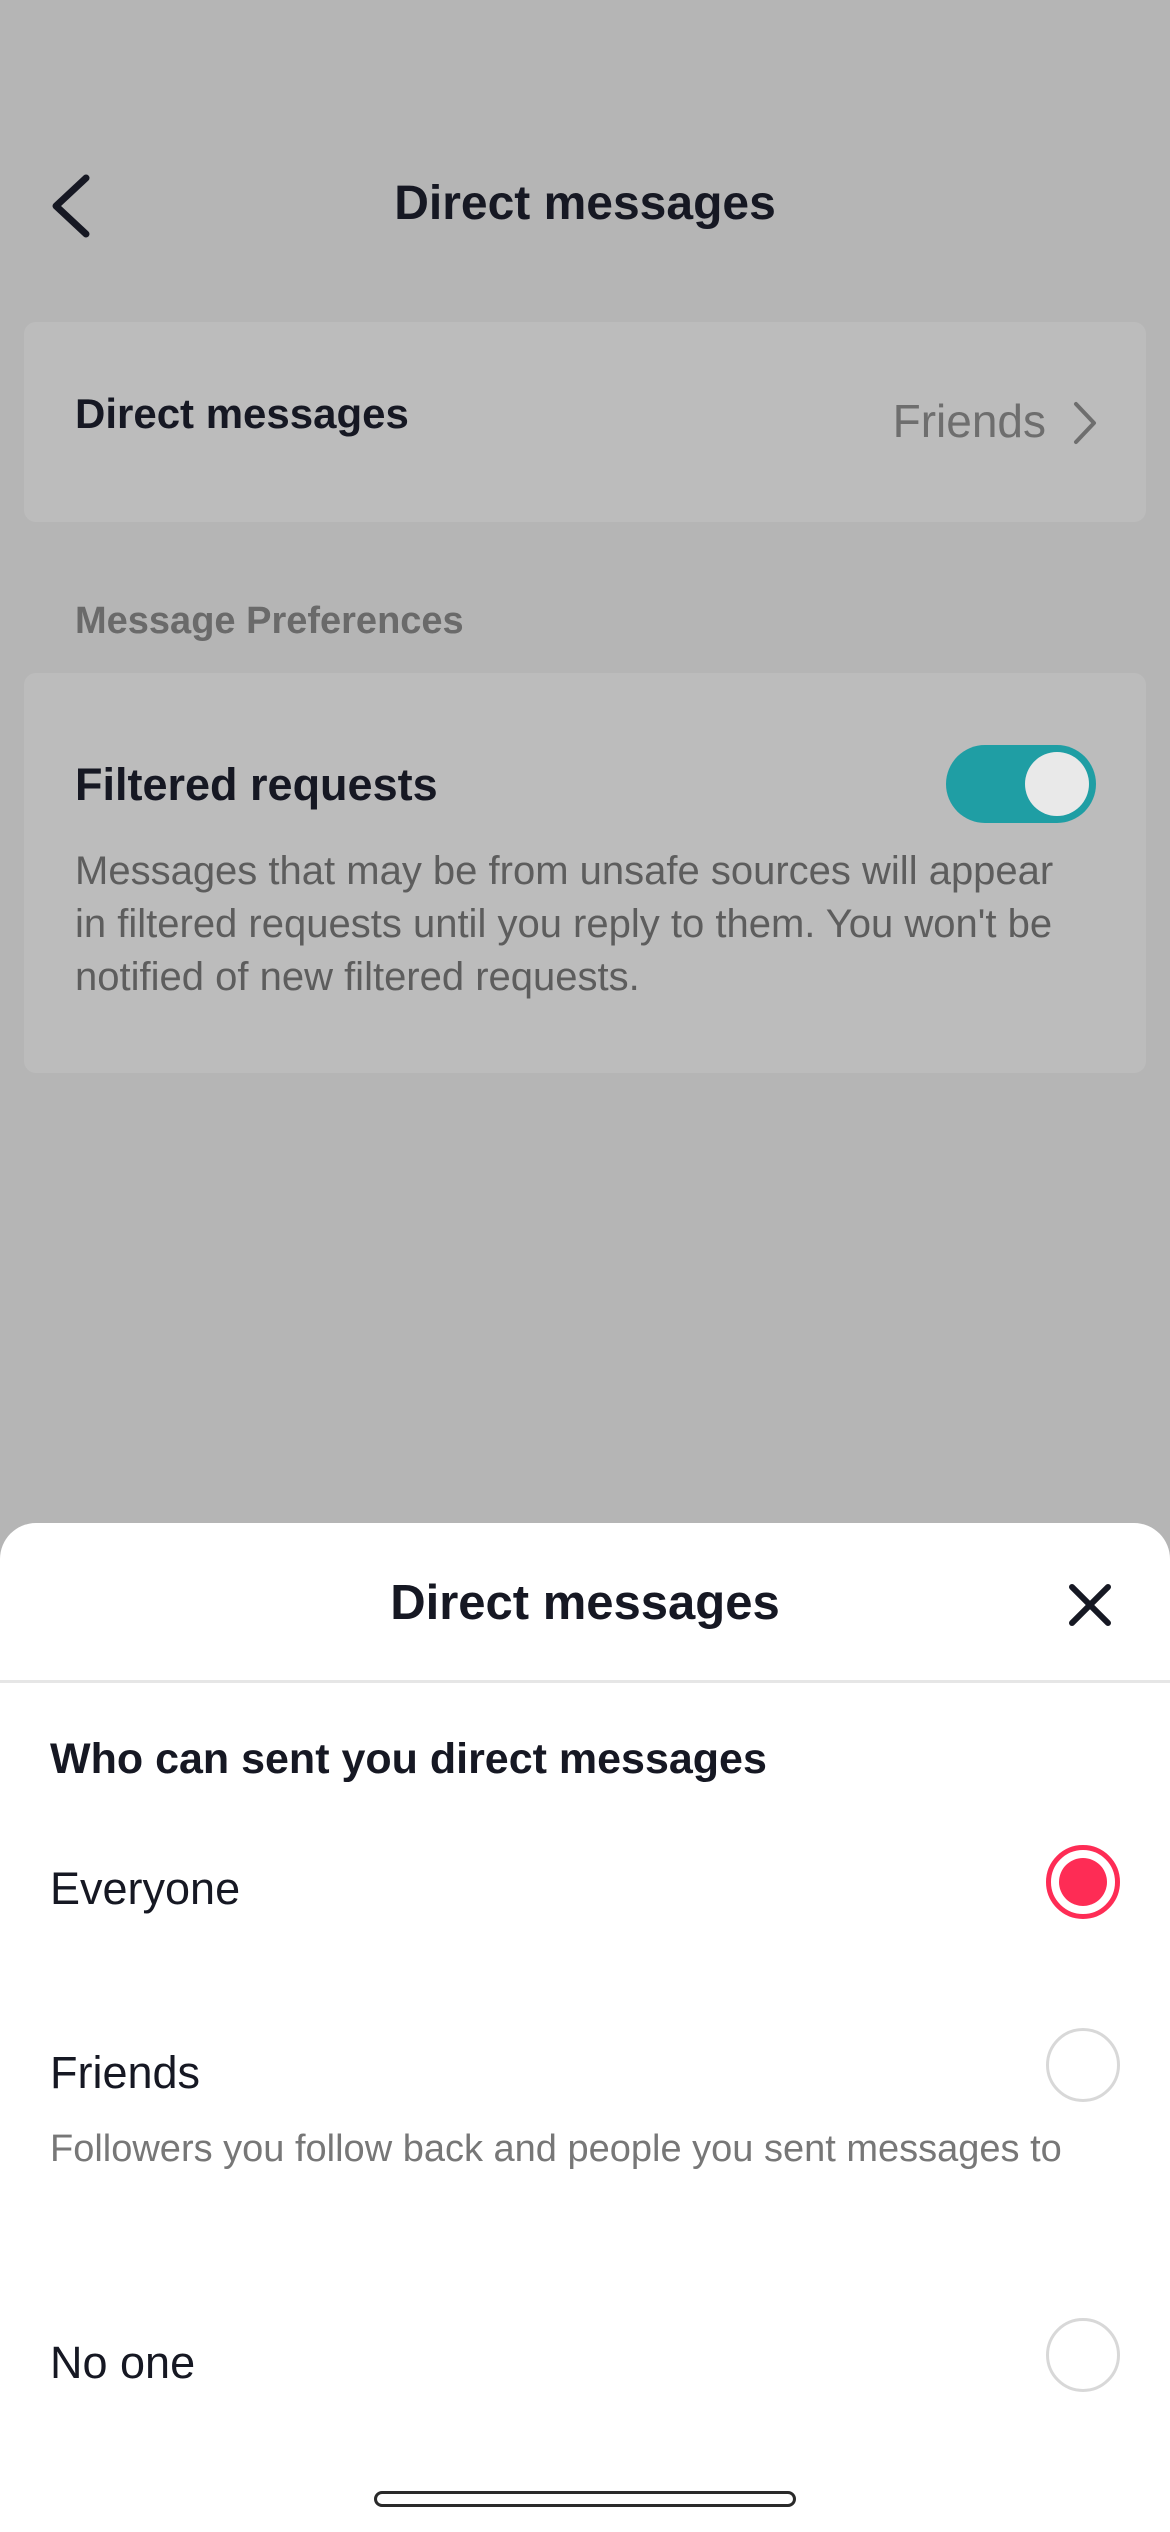 The width and height of the screenshot is (1170, 2532). What do you see at coordinates (408, 1759) in the screenshot?
I see `sheet-question: Who can sent you direct messages` at bounding box center [408, 1759].